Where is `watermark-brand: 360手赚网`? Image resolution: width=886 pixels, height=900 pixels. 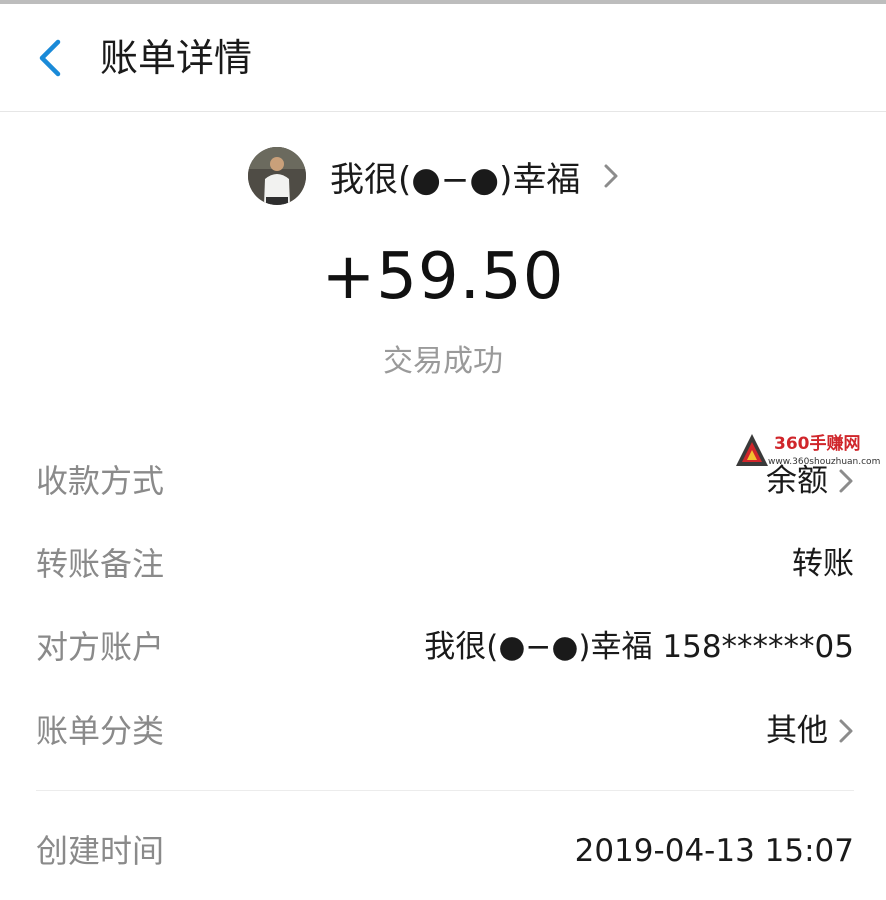 watermark-brand: 360手赚网 is located at coordinates (817, 444).